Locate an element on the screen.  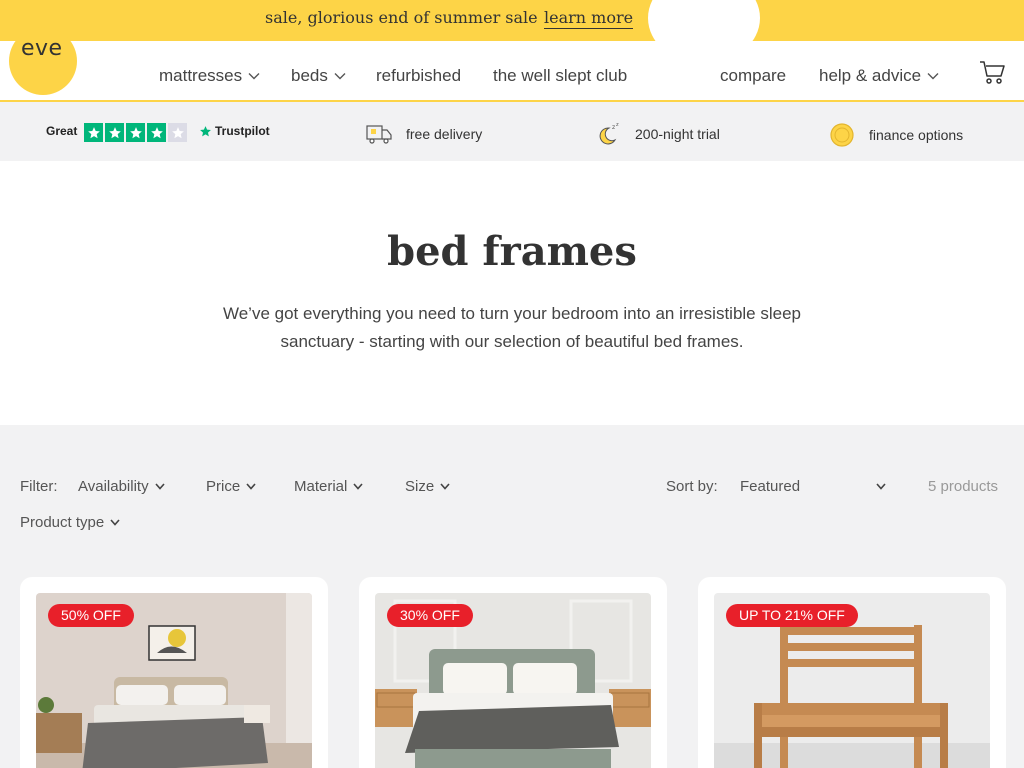
filter-product-type: Product type is located at coordinates (70, 522).